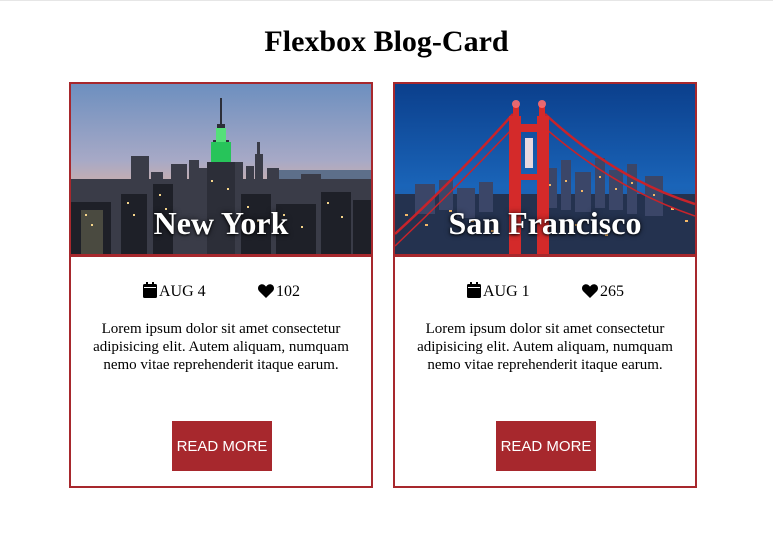  Describe the element at coordinates (545, 223) in the screenshot. I see `card-city-title: San Francisco` at that location.